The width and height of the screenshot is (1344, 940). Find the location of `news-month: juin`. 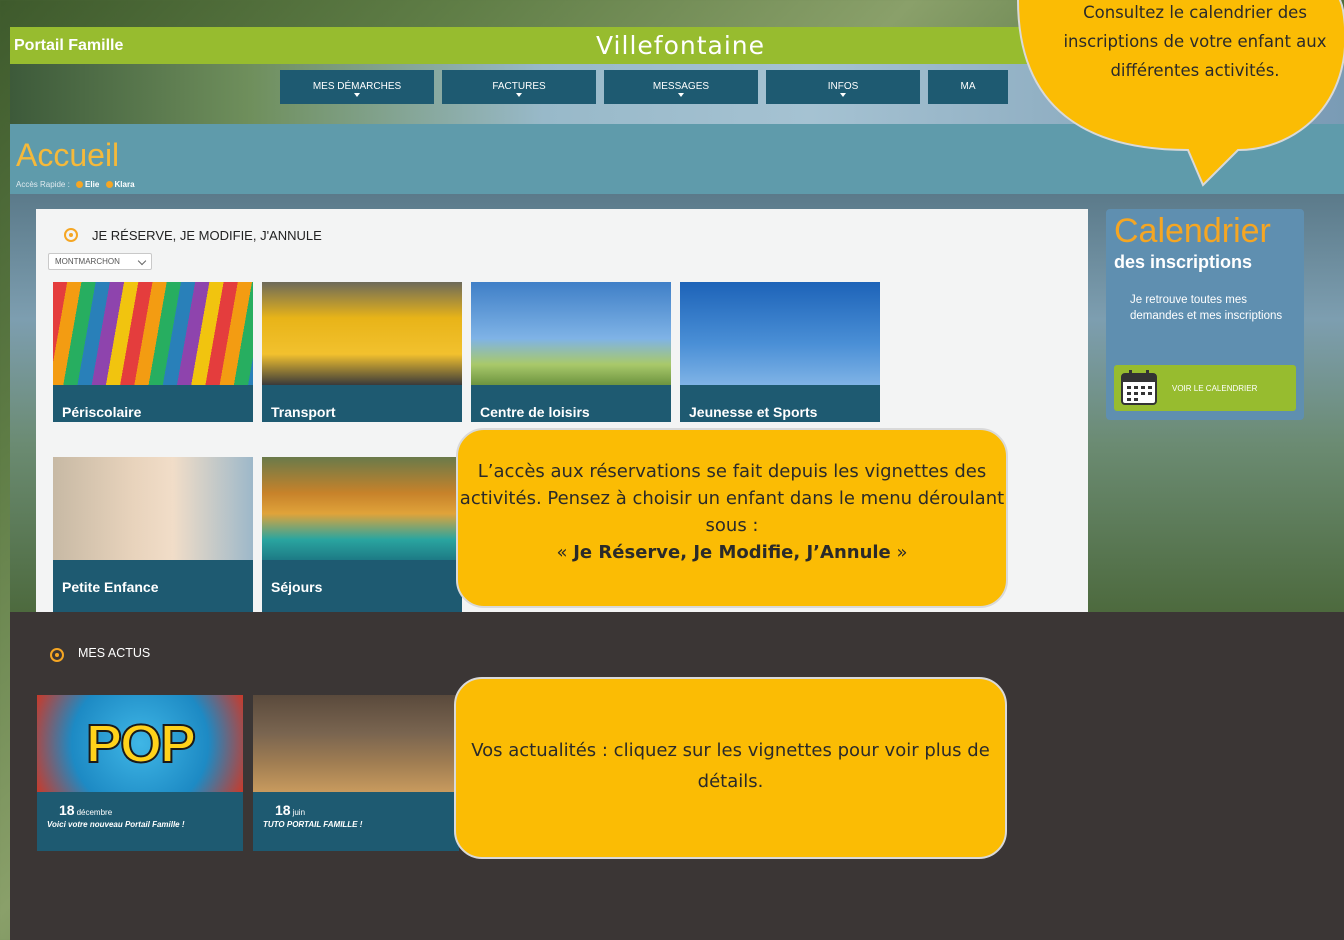

news-month: juin is located at coordinates (299, 812).